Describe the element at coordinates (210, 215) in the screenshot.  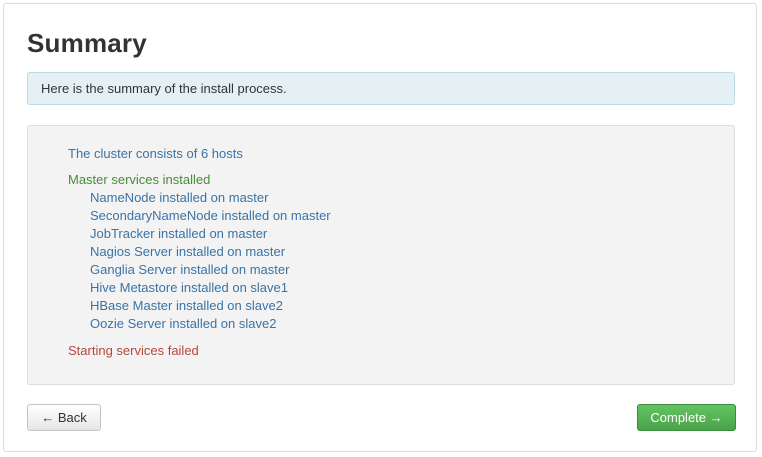
I see `service-item-secondarynamenode: SecondaryNameNode installed on master` at that location.